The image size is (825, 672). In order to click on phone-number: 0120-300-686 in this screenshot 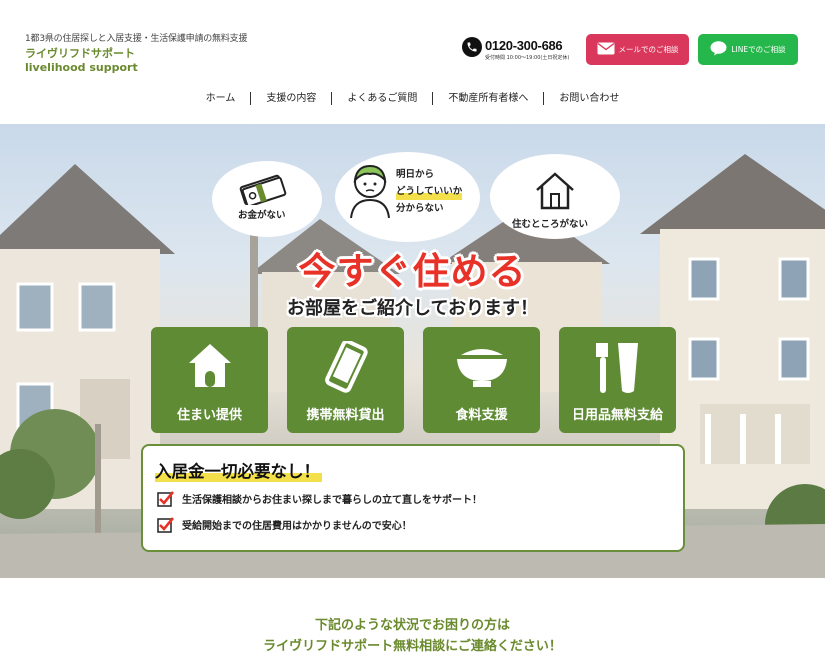, I will do `click(524, 45)`.